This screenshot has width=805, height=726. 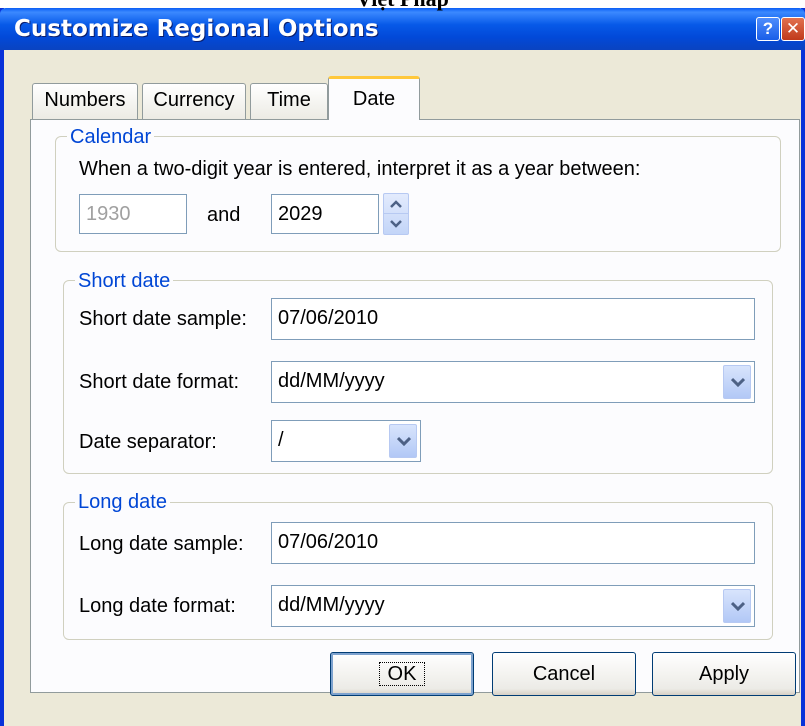 I want to click on short-date-sample-label: Short date sample:, so click(x=163, y=319).